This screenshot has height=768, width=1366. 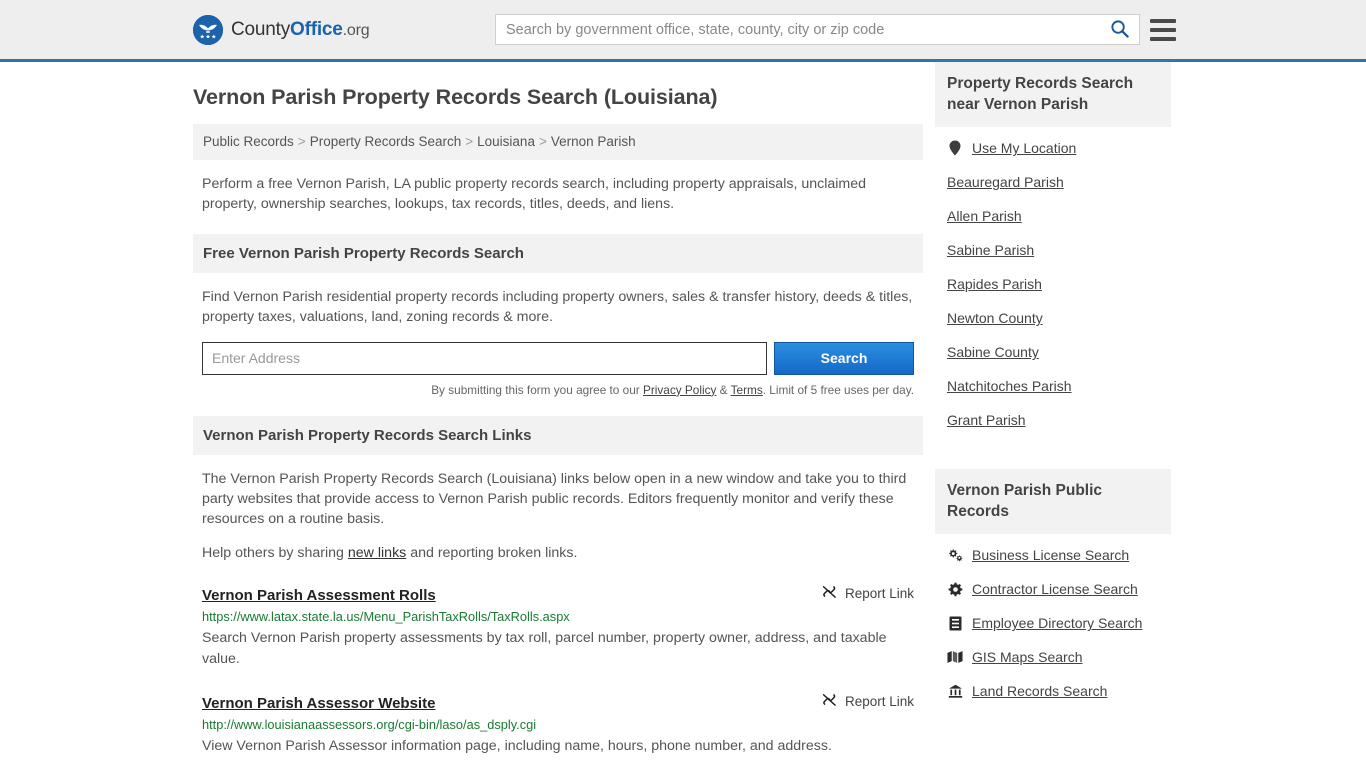 I want to click on hamburger-menu-icon, so click(x=1163, y=29).